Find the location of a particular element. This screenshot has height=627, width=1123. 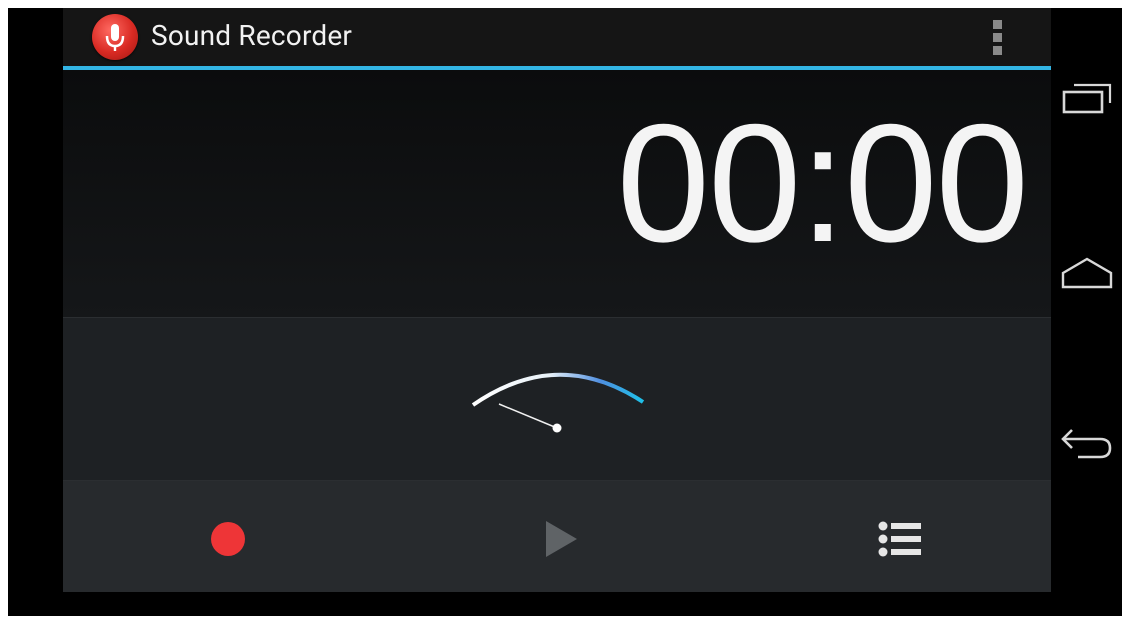

overflow-menu-icon is located at coordinates (997, 37).